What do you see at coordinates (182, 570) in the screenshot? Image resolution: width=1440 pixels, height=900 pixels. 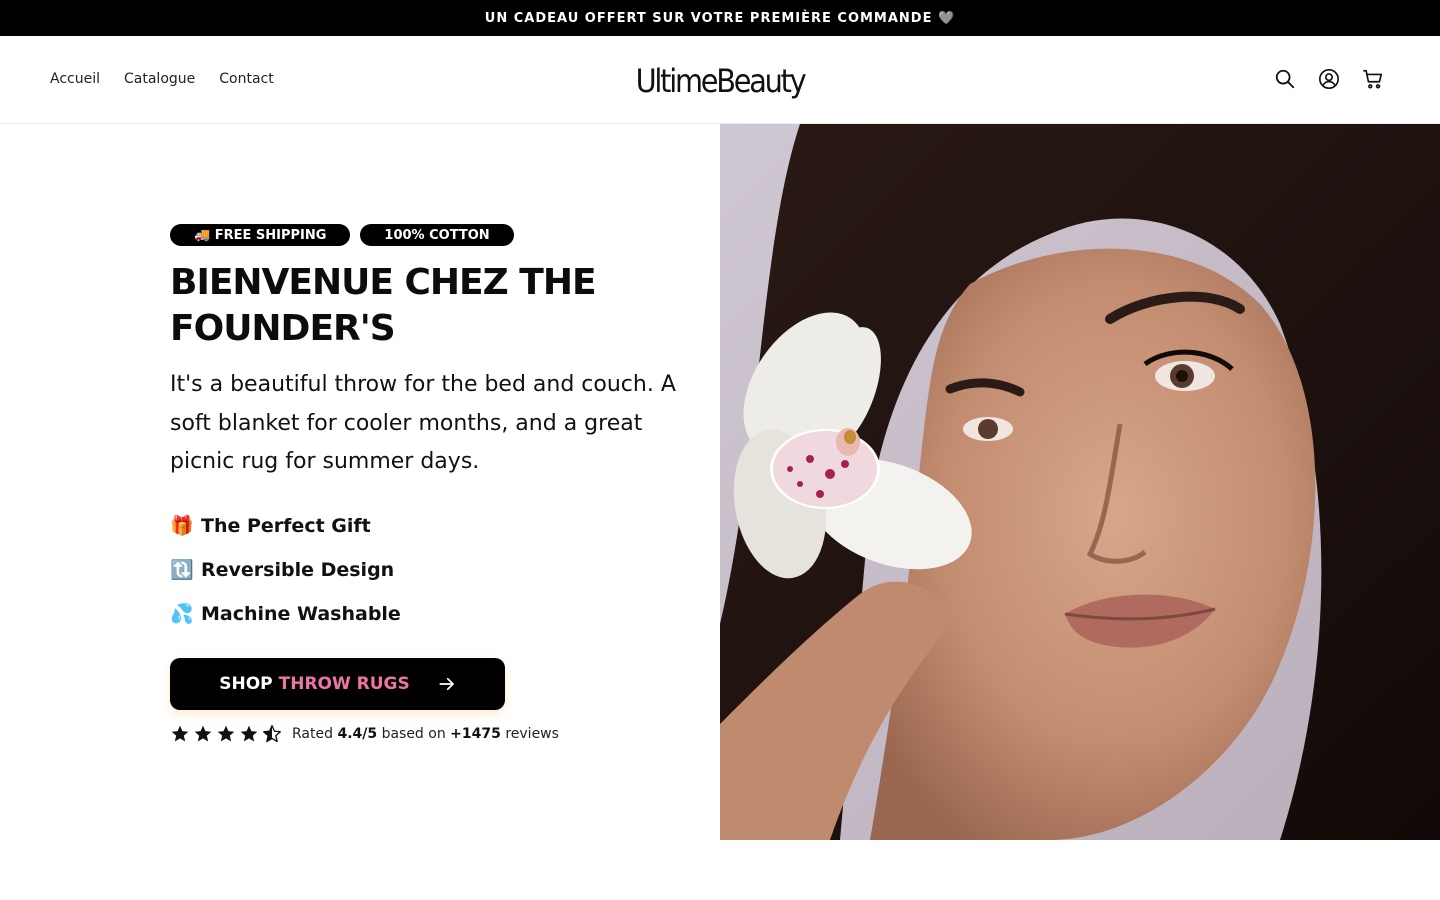 I see `reverse-arrows-icon: 🔃` at bounding box center [182, 570].